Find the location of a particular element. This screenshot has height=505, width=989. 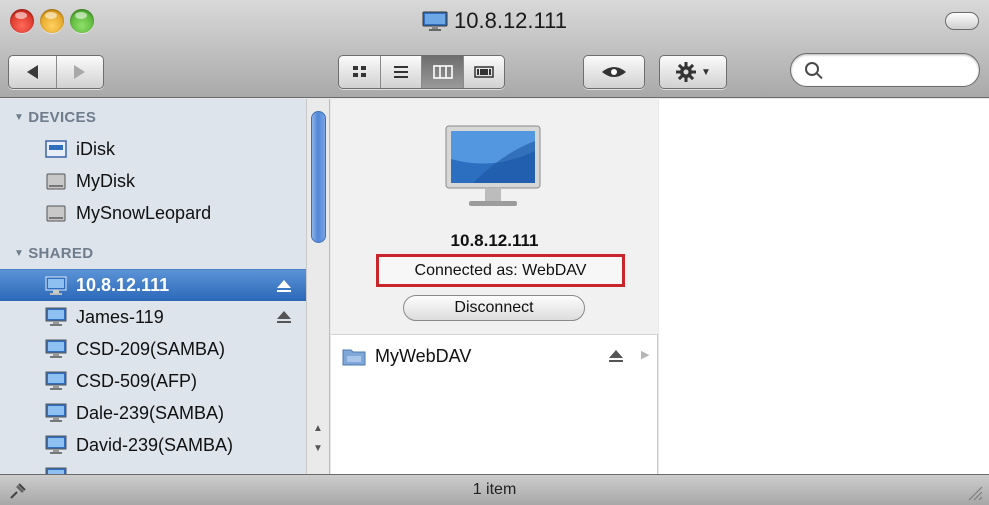

sidebar-item-mydisk: MyDisk is located at coordinates (153, 181).